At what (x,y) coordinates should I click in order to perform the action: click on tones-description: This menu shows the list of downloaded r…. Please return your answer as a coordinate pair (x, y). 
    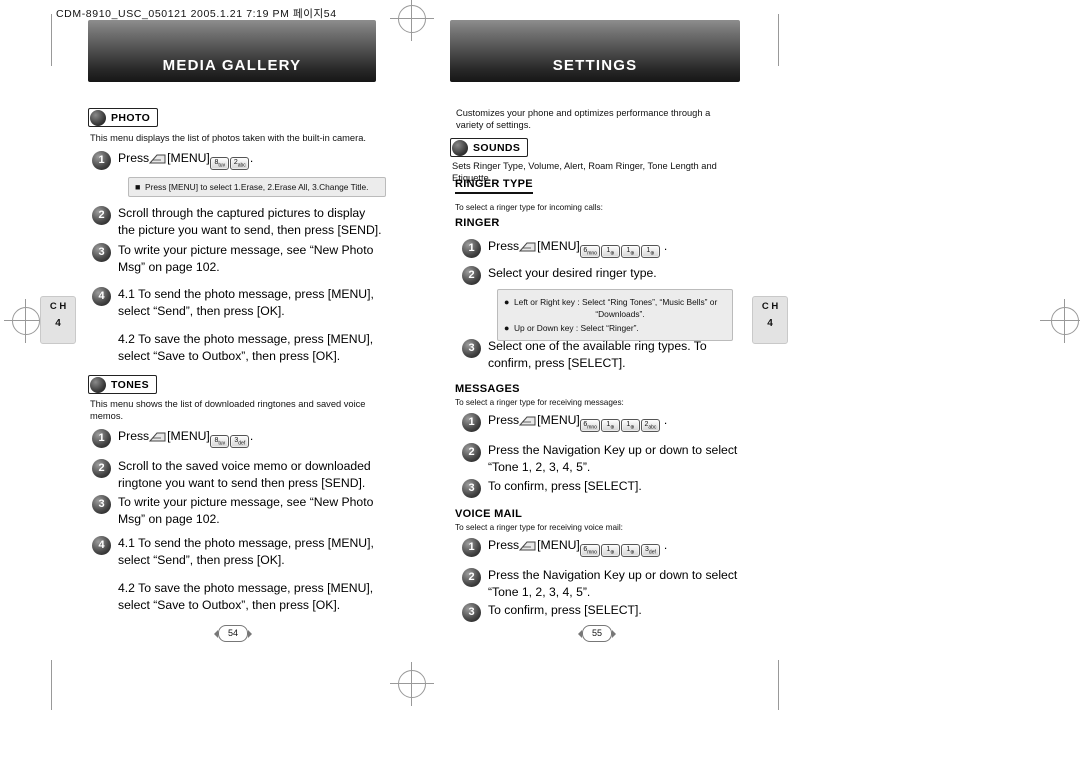
    Looking at the image, I should click on (228, 410).